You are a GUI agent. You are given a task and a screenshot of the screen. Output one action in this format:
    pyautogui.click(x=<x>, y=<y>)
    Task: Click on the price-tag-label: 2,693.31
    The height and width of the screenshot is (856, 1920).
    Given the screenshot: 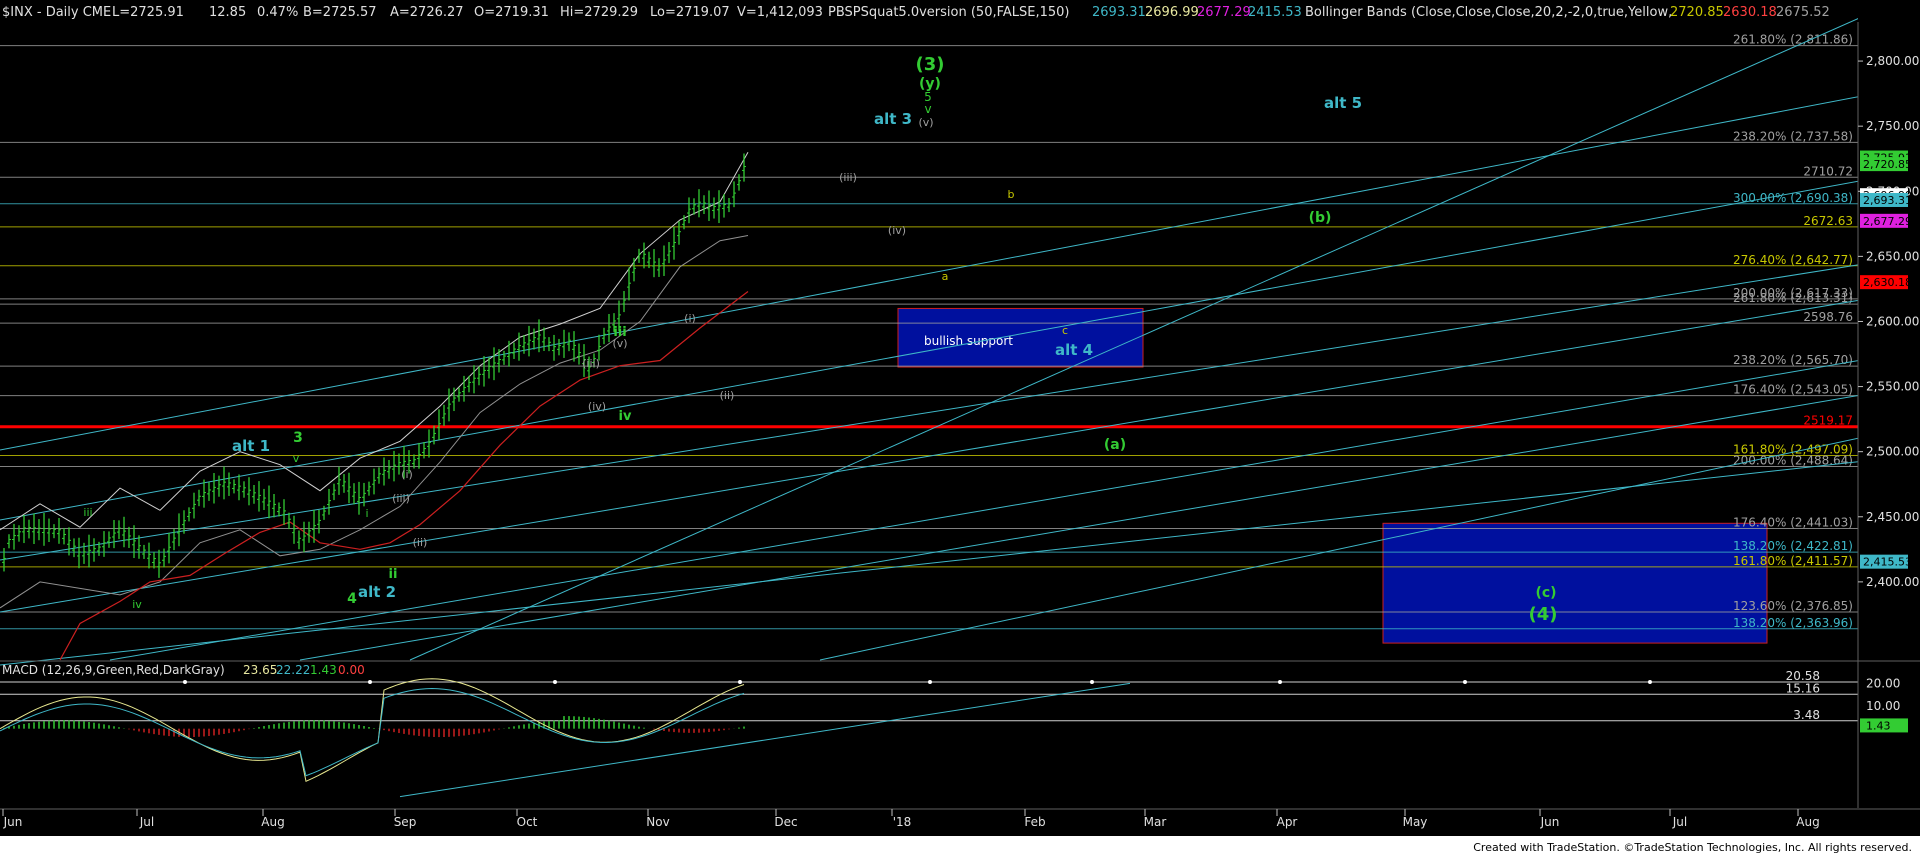 What is the action you would take?
    pyautogui.click(x=1887, y=200)
    